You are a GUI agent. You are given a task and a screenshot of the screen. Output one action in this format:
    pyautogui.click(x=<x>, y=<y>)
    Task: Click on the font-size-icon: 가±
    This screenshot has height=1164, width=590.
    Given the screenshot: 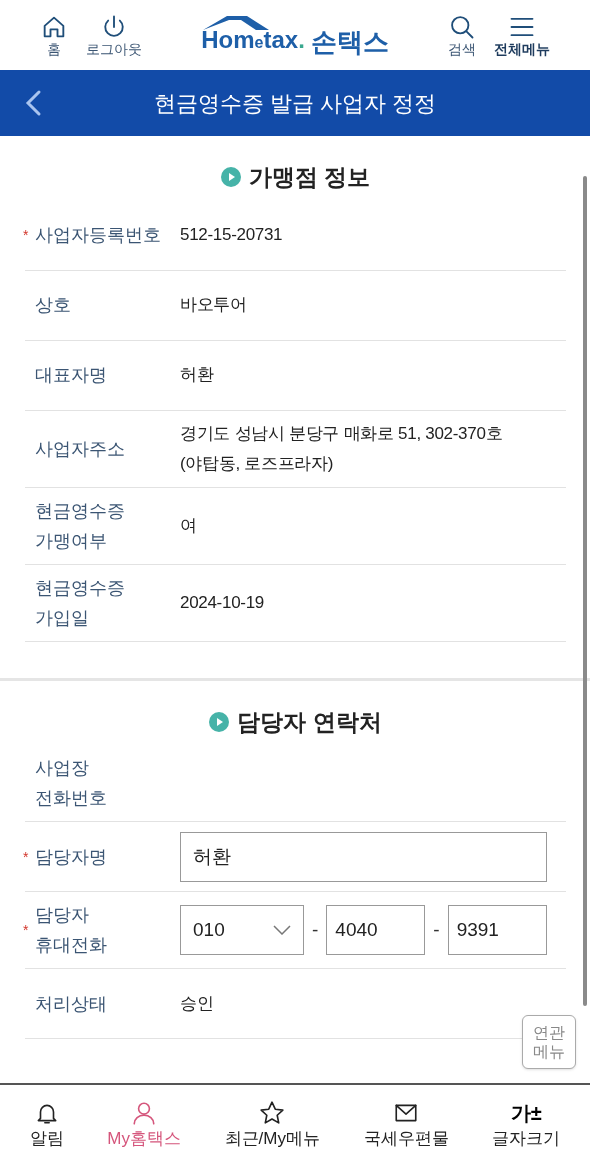 What is the action you would take?
    pyautogui.click(x=526, y=1112)
    